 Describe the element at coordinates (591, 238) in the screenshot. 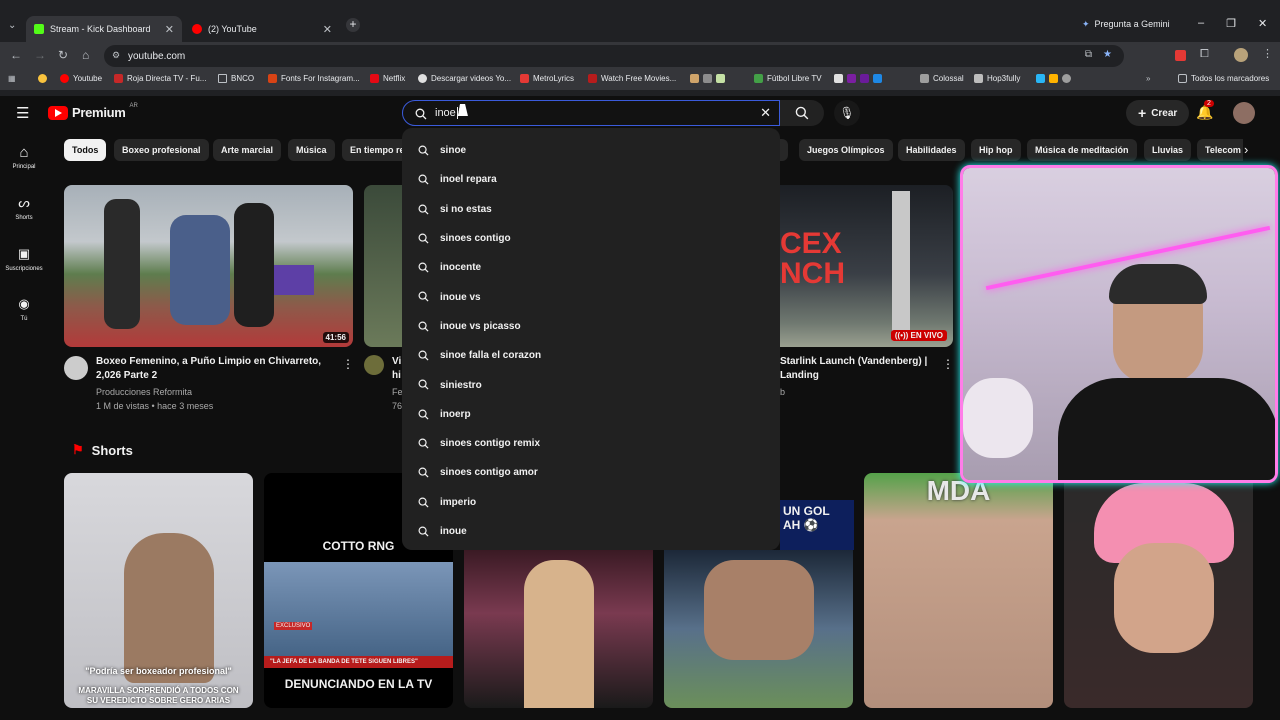

I see `suggestion-item: sinoes contigo` at that location.